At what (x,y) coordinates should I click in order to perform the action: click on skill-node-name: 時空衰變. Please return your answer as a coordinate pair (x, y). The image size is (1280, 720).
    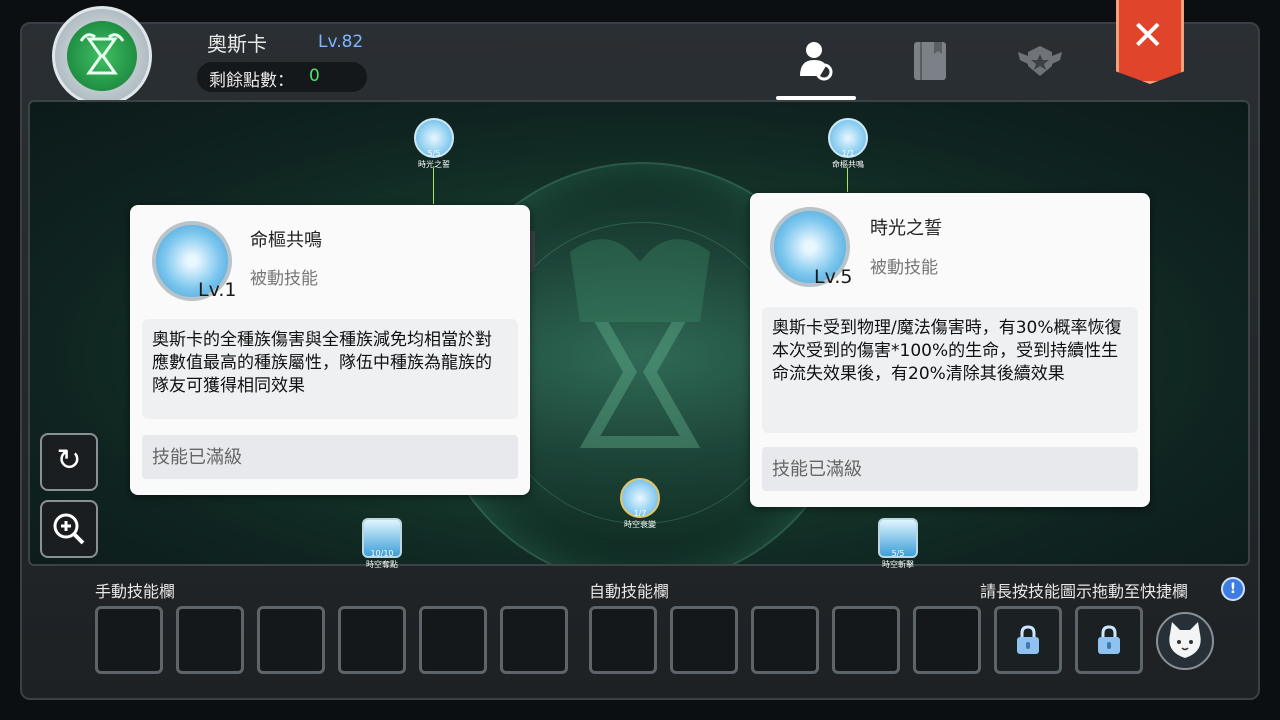
    Looking at the image, I should click on (640, 524).